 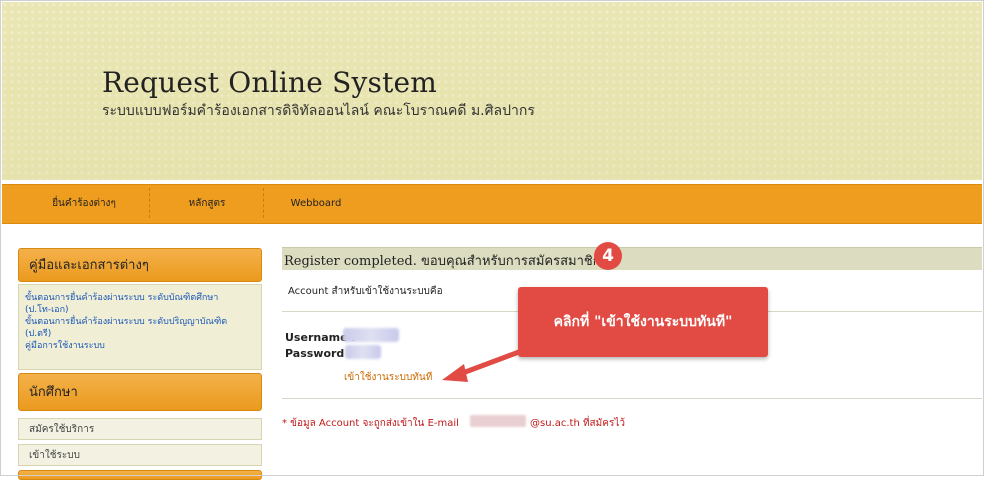 What do you see at coordinates (84, 204) in the screenshot?
I see `nav-item-requests: ยื่นคำร้องต่างๆ` at bounding box center [84, 204].